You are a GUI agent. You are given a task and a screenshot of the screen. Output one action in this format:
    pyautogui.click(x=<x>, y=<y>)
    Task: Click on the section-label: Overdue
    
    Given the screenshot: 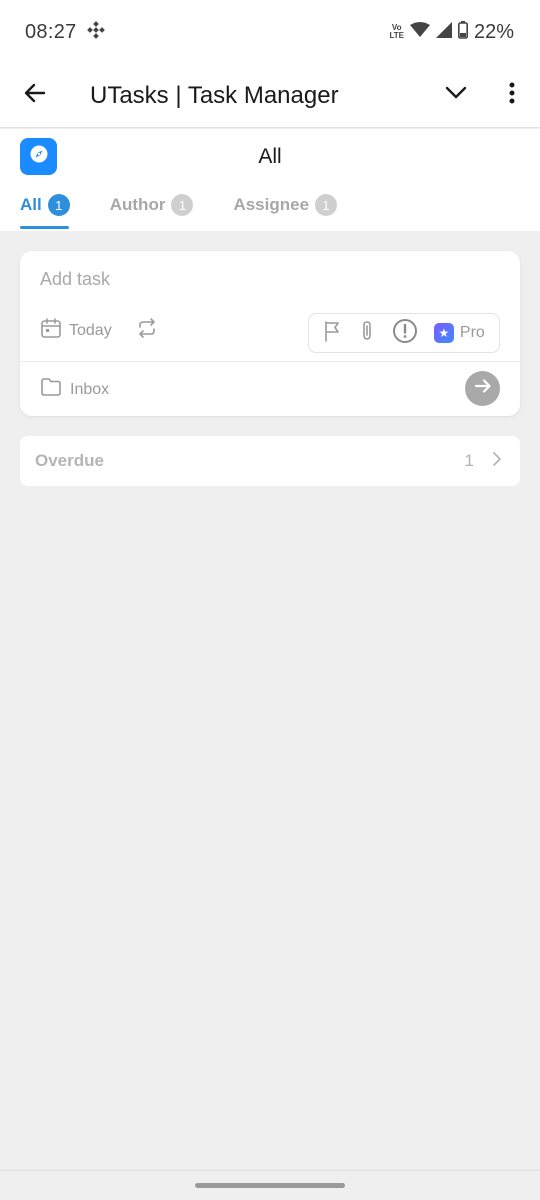 What is the action you would take?
    pyautogui.click(x=69, y=460)
    